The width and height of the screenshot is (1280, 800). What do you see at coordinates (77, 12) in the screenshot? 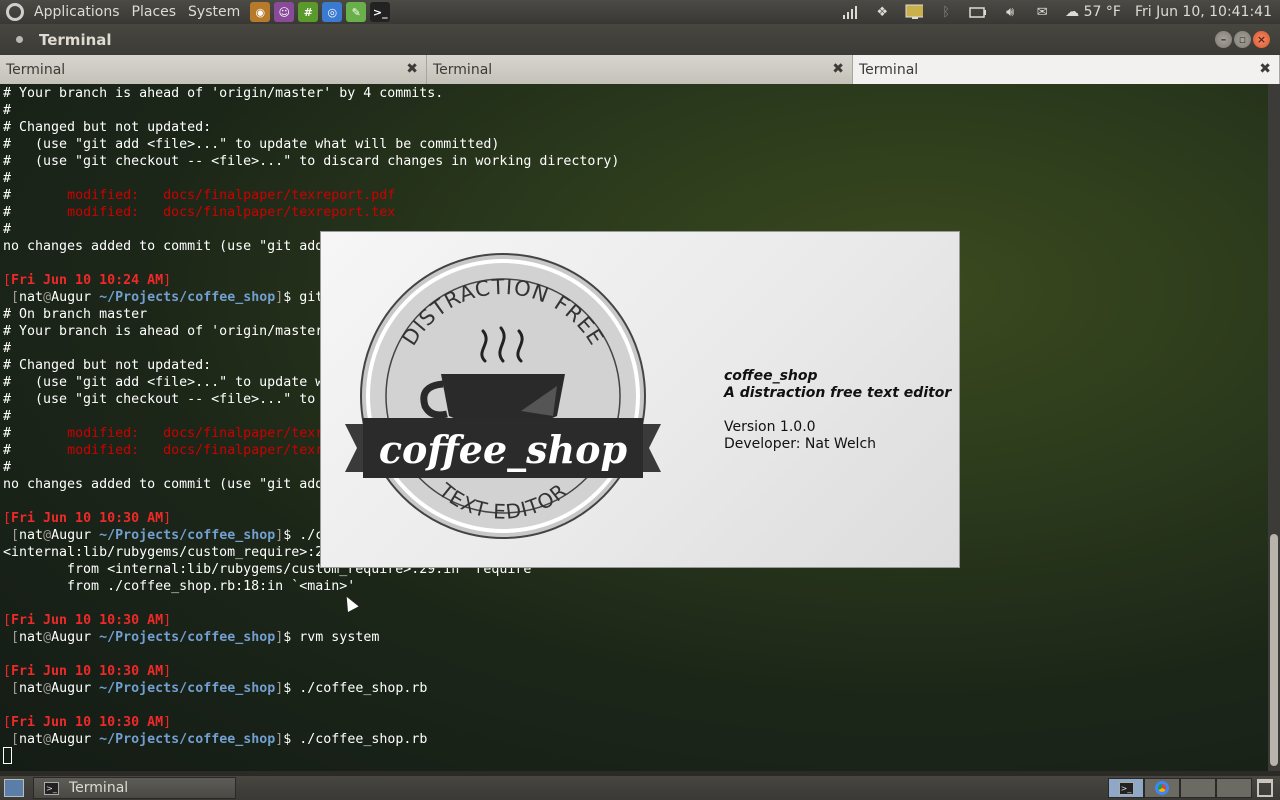
I see `applications-menu: Applications` at bounding box center [77, 12].